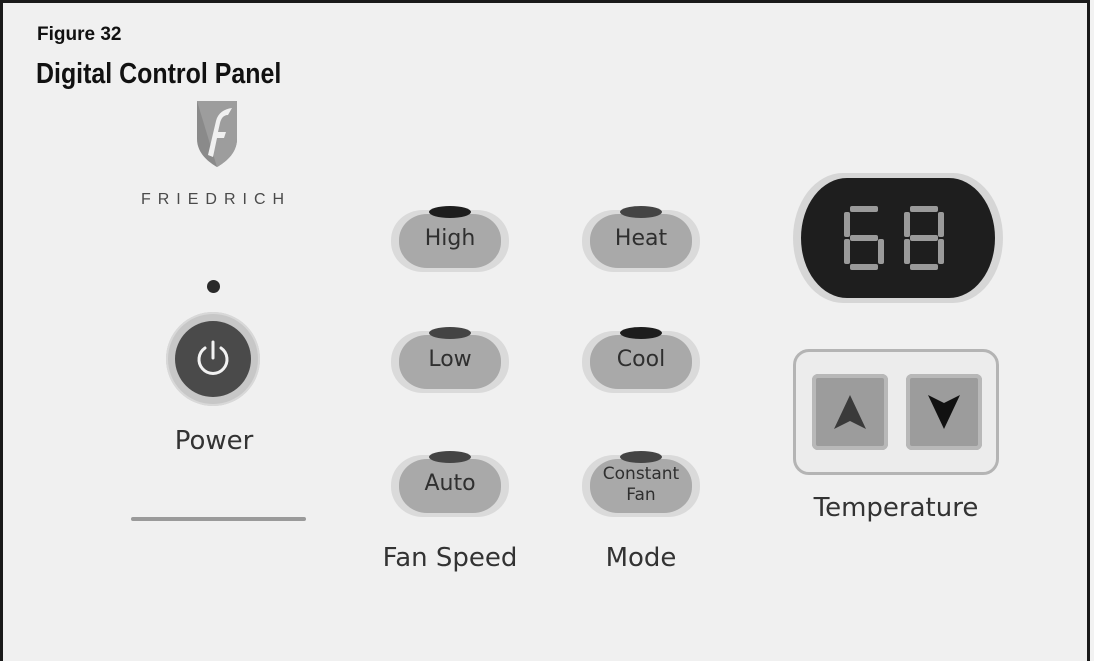 The width and height of the screenshot is (1094, 661). Describe the element at coordinates (450, 558) in the screenshot. I see `fan-speed-label: Fan Speed` at that location.